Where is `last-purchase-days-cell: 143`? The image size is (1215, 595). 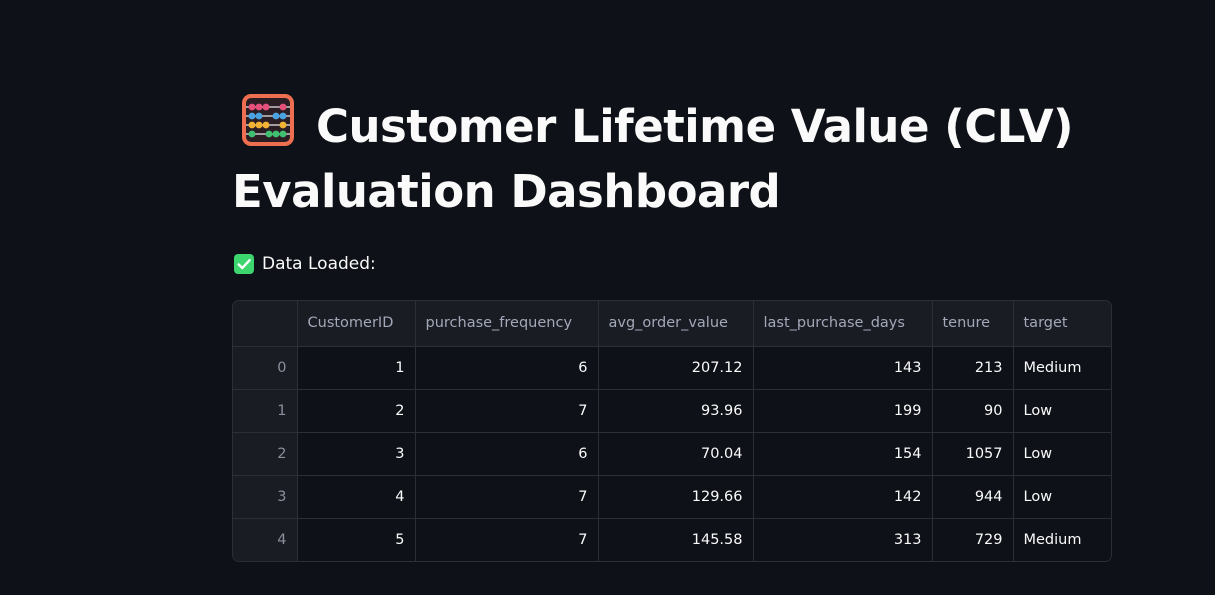 last-purchase-days-cell: 143 is located at coordinates (843, 368).